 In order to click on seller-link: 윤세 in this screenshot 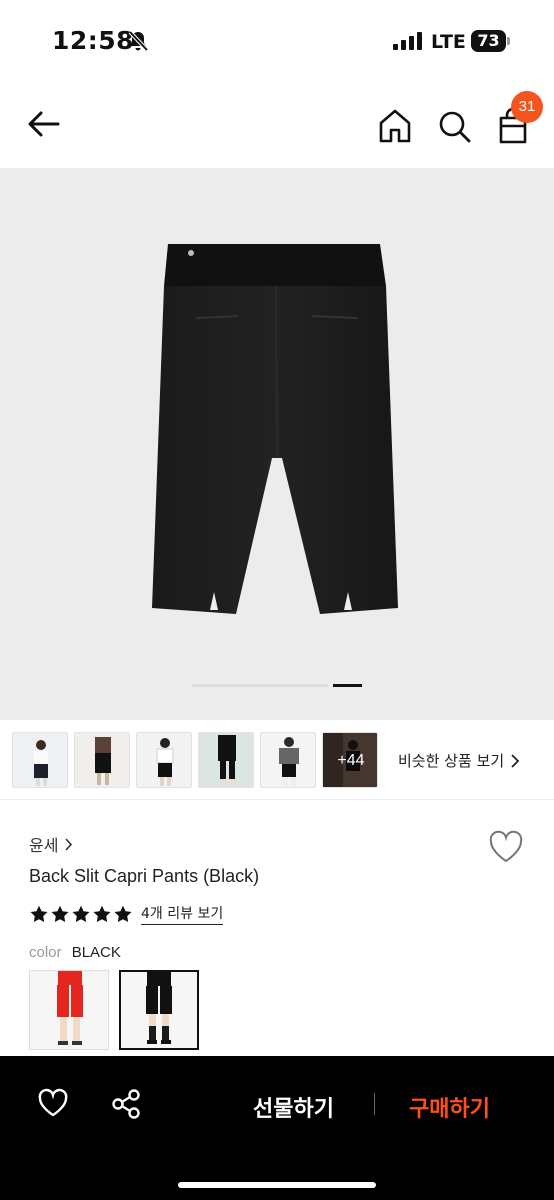, I will do `click(51, 844)`.